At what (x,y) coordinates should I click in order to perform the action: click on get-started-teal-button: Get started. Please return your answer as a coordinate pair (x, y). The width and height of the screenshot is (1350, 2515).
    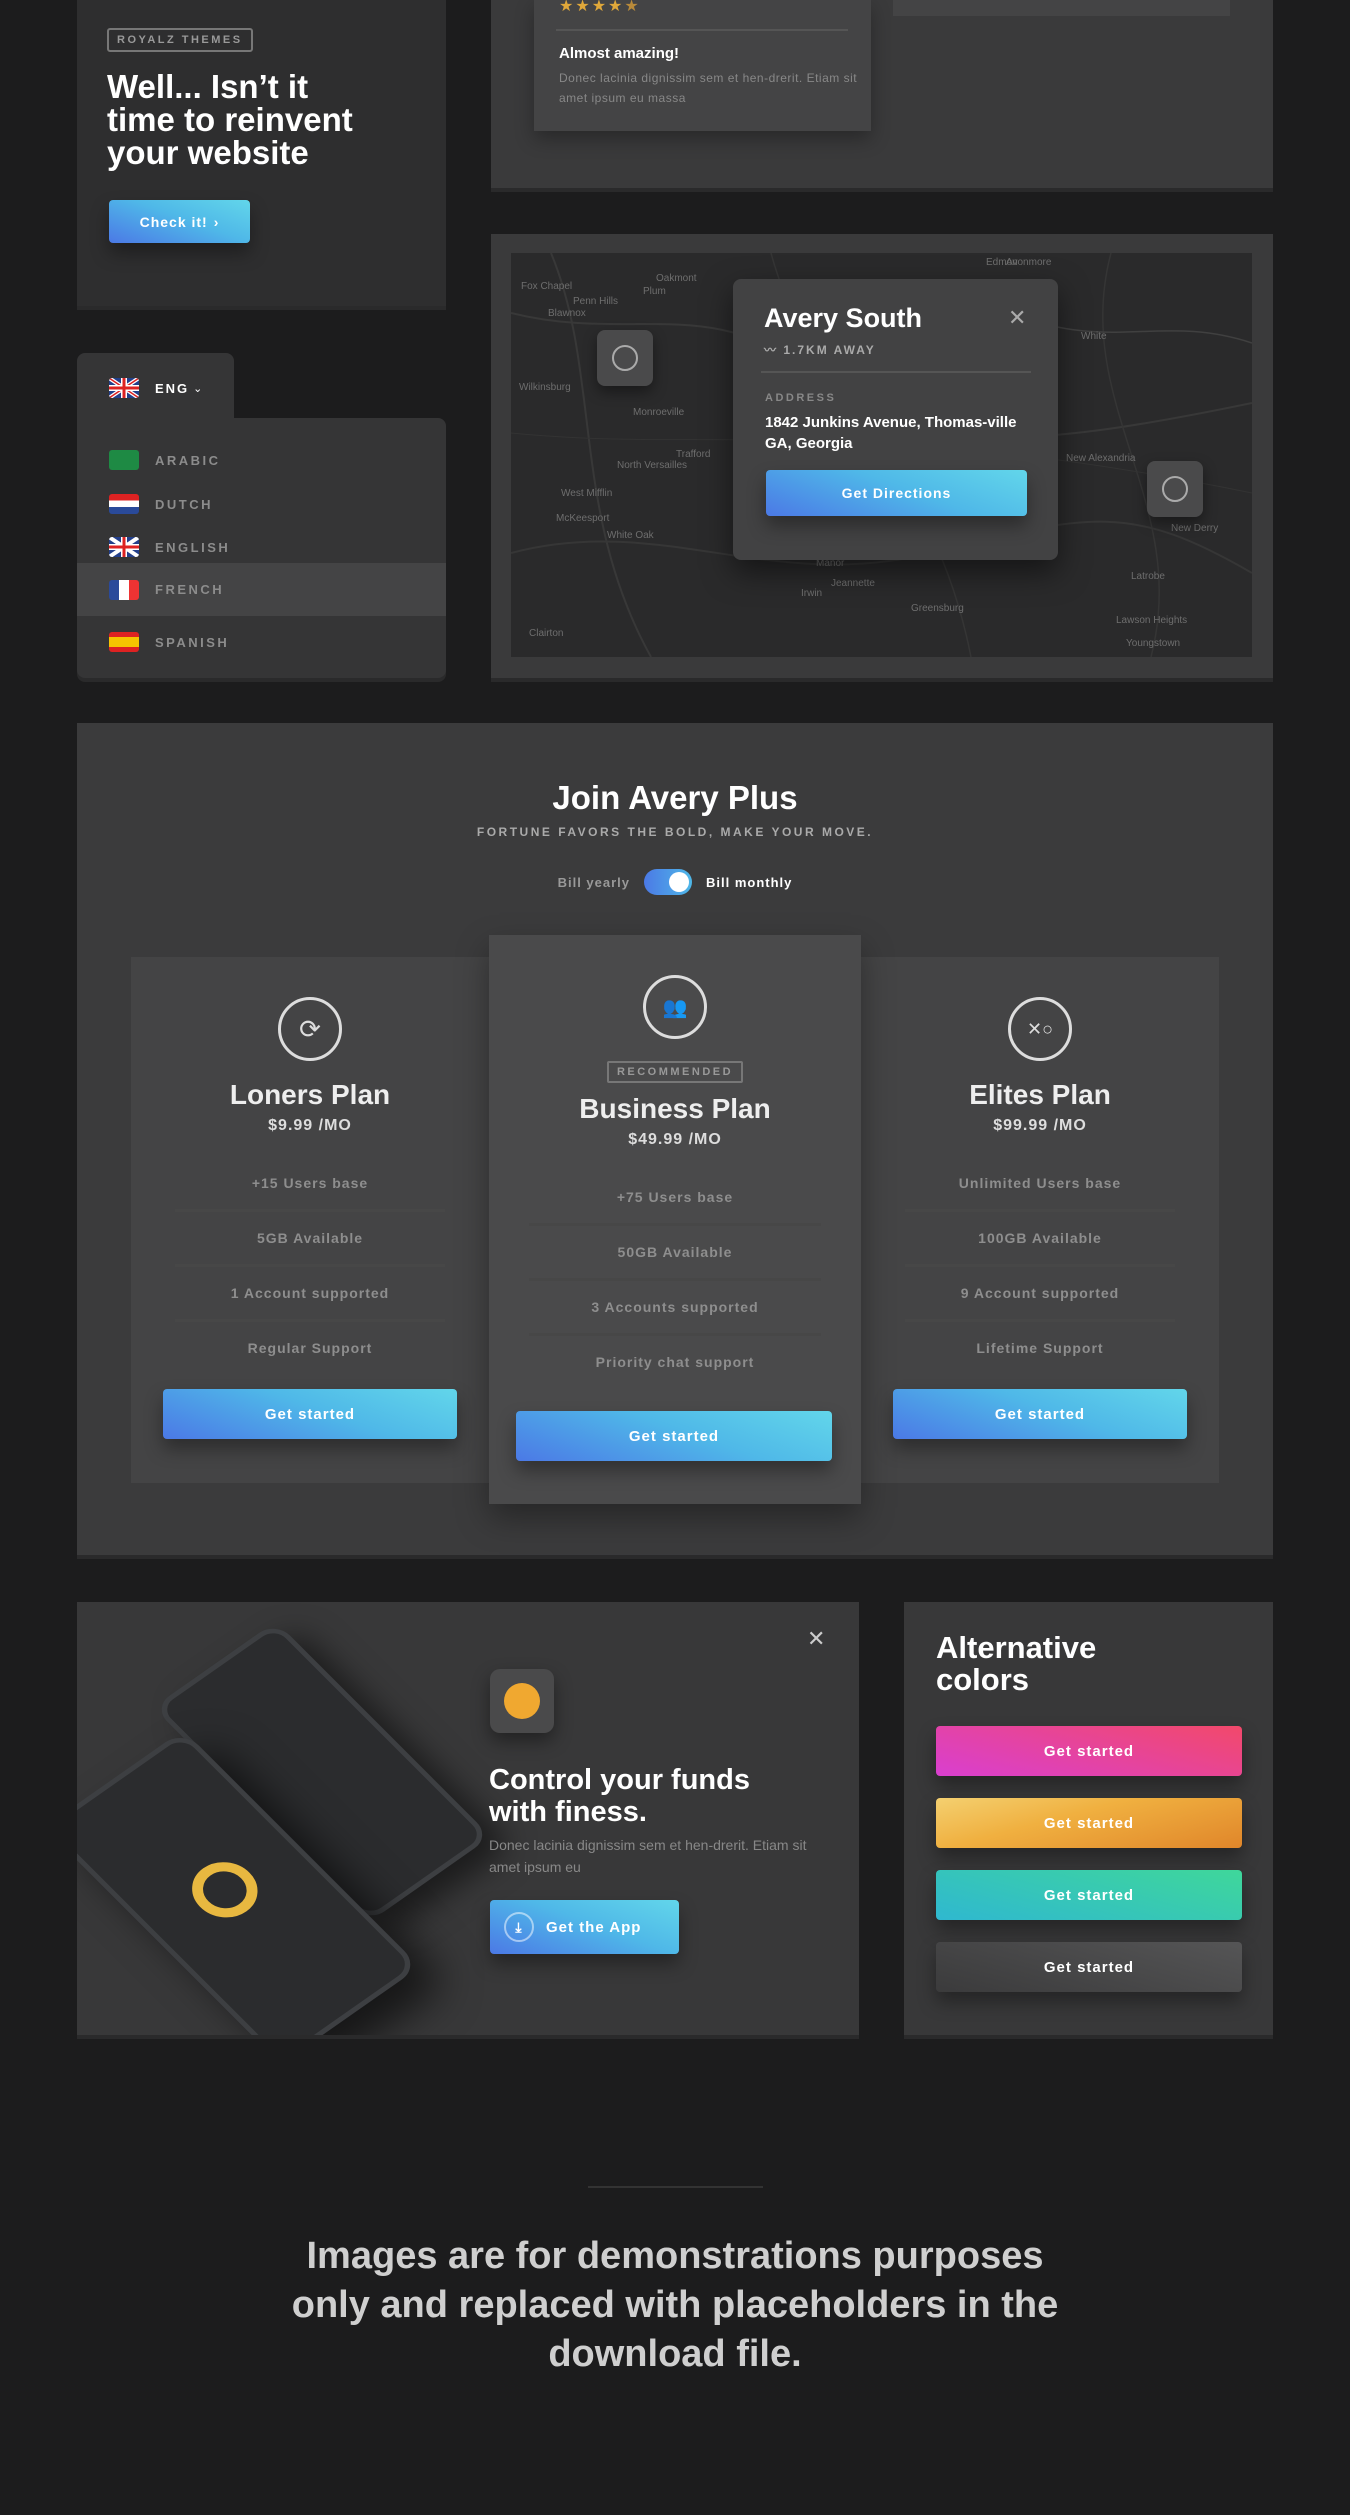
    Looking at the image, I should click on (1089, 1895).